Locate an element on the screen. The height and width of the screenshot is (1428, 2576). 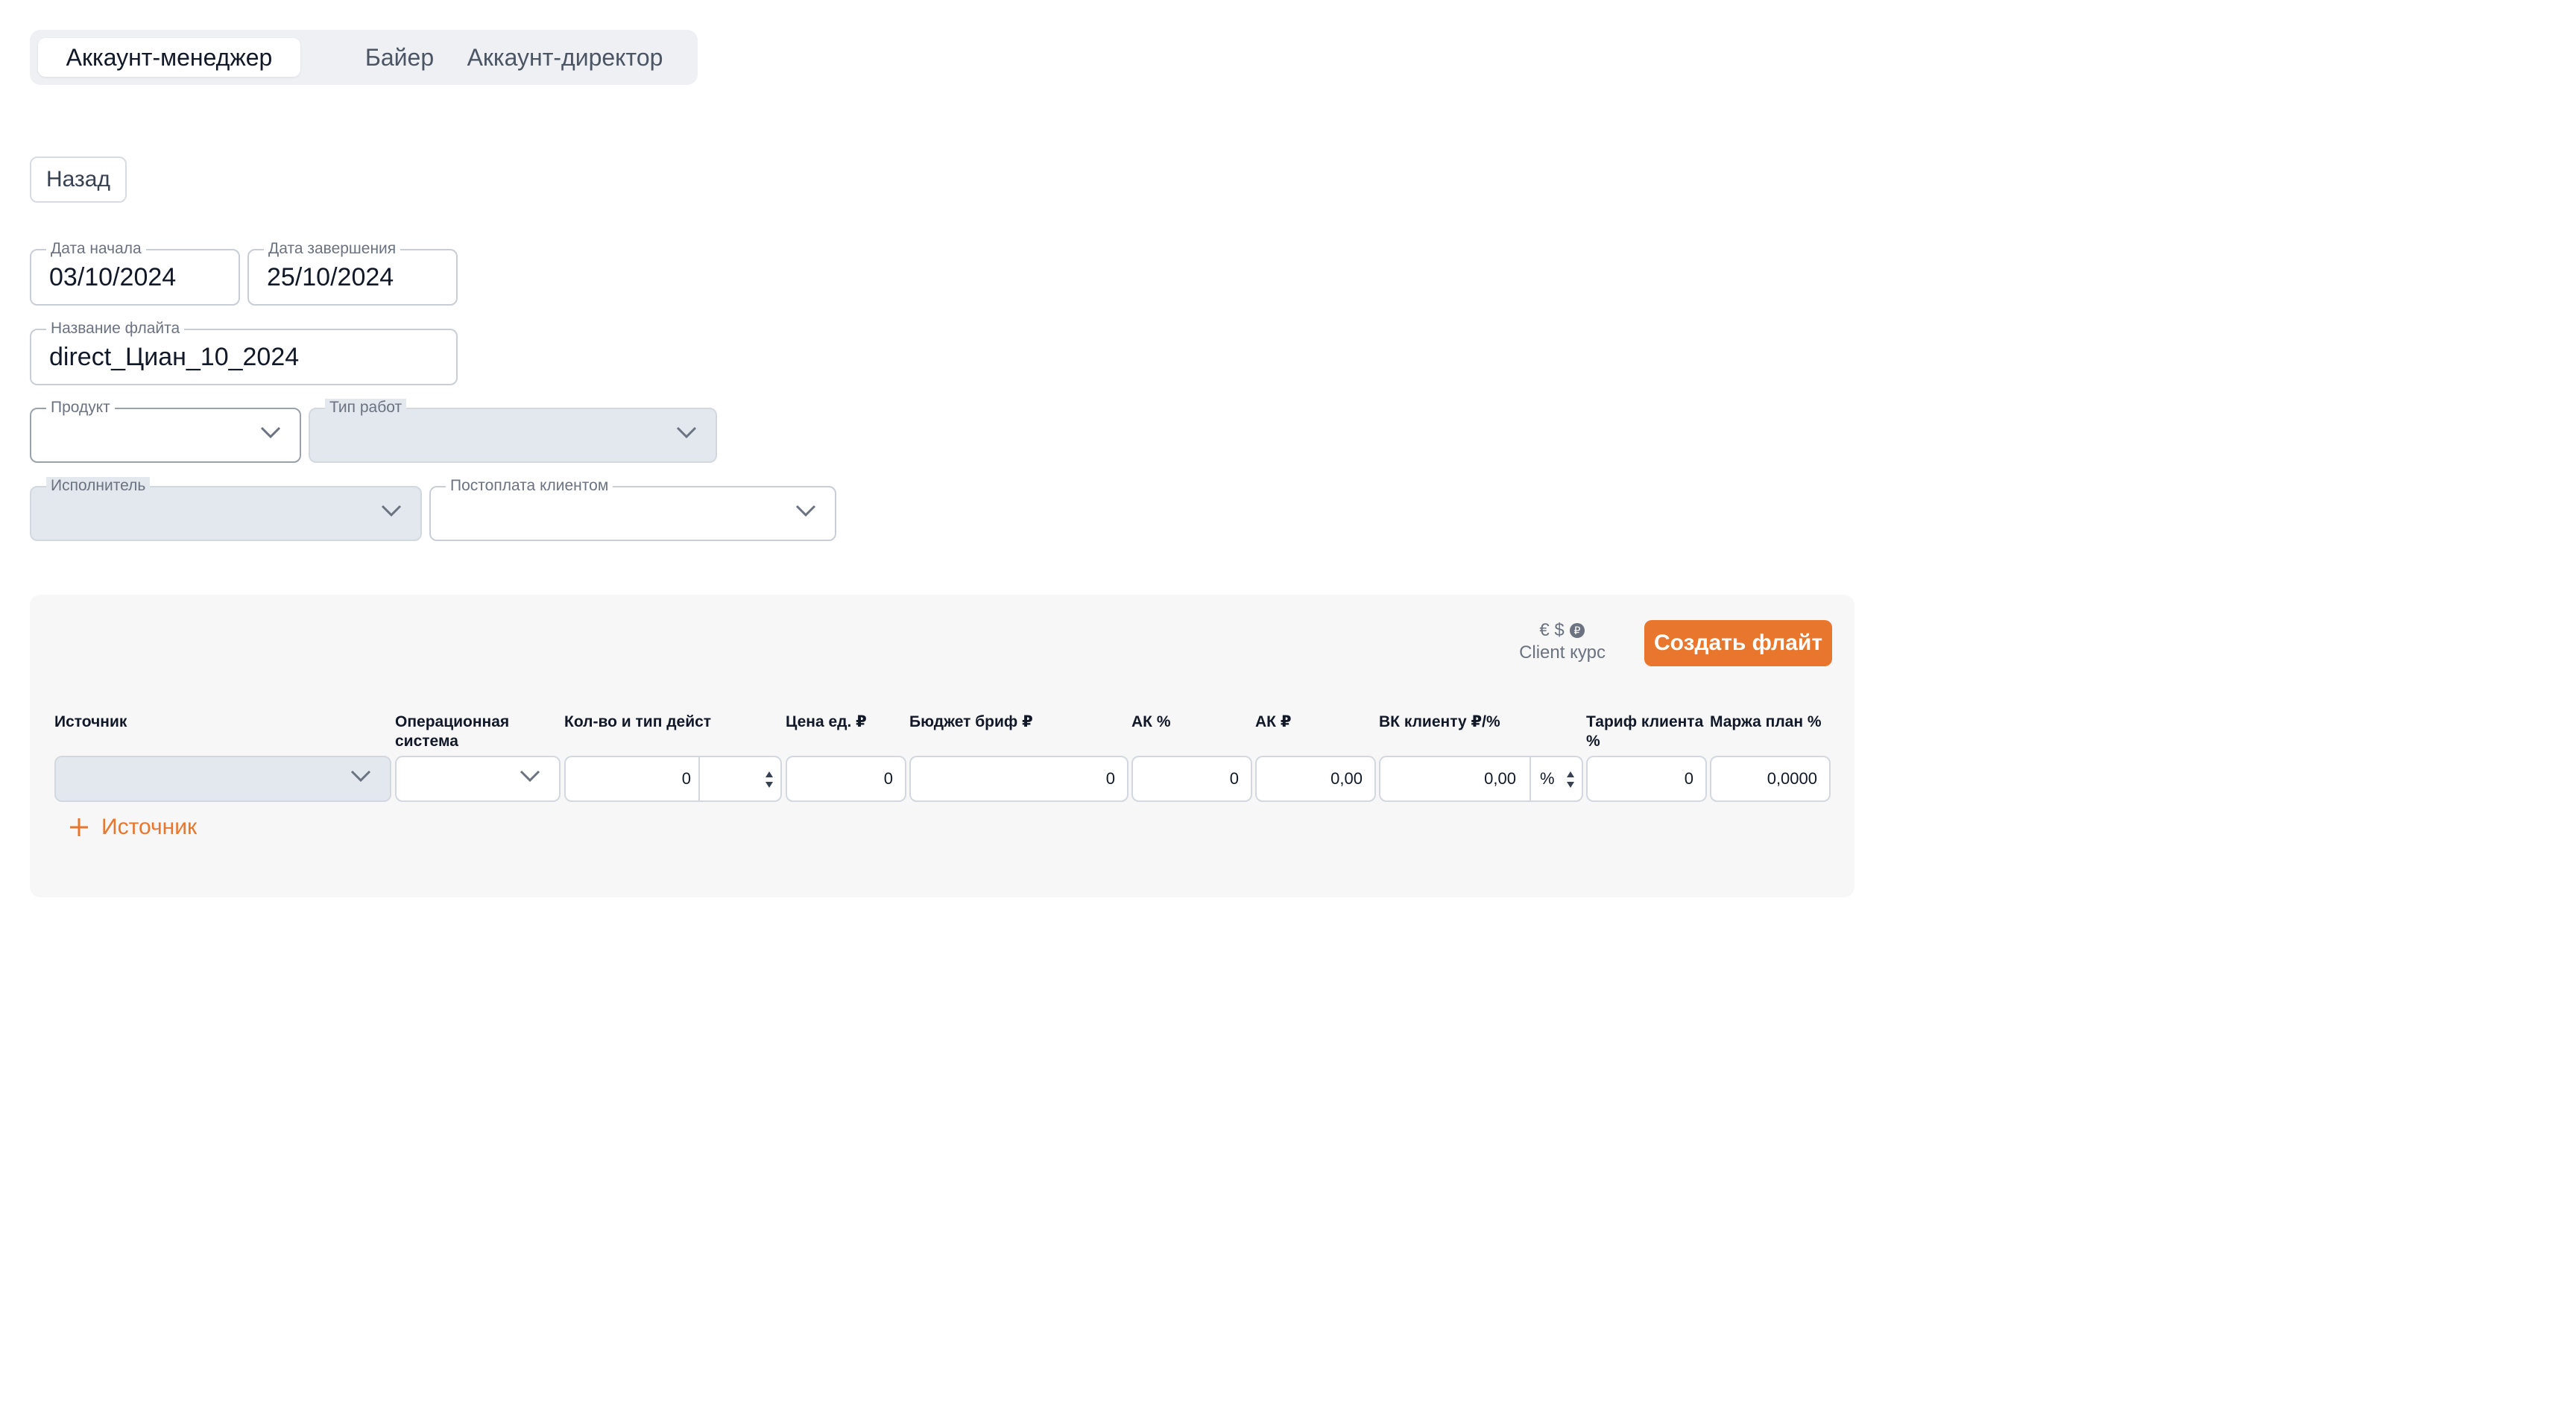
ak-pct-input: 0 is located at coordinates (1191, 779).